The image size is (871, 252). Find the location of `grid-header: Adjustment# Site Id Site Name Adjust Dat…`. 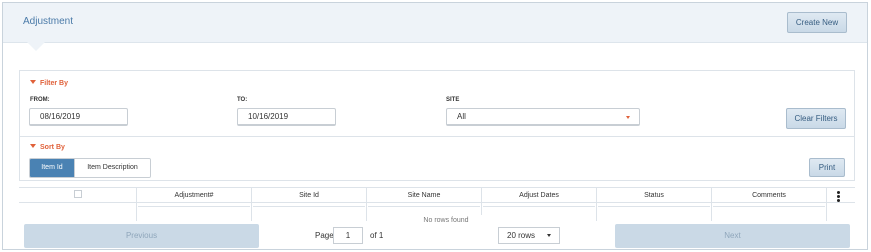

grid-header: Adjustment# Site Id Site Name Adjust Dat… is located at coordinates (437, 195).